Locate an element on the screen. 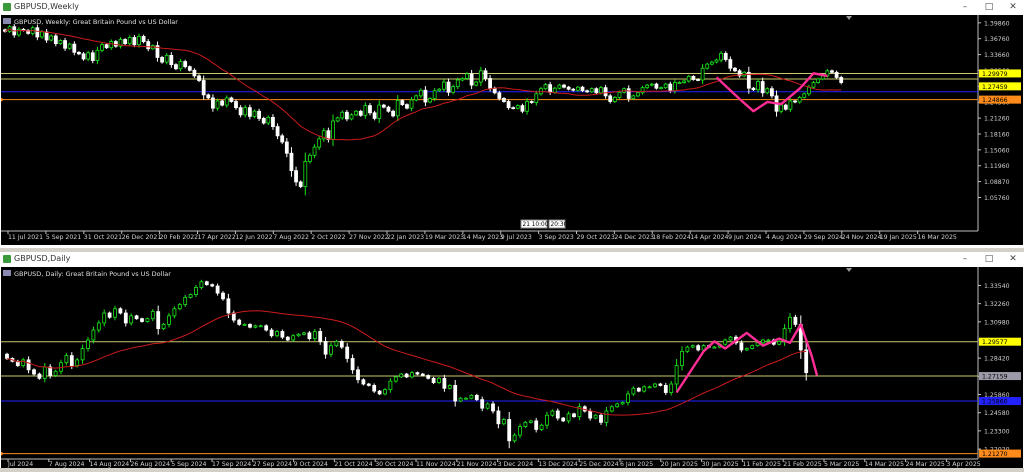  y-tick-label: 1.11960 is located at coordinates (997, 166).